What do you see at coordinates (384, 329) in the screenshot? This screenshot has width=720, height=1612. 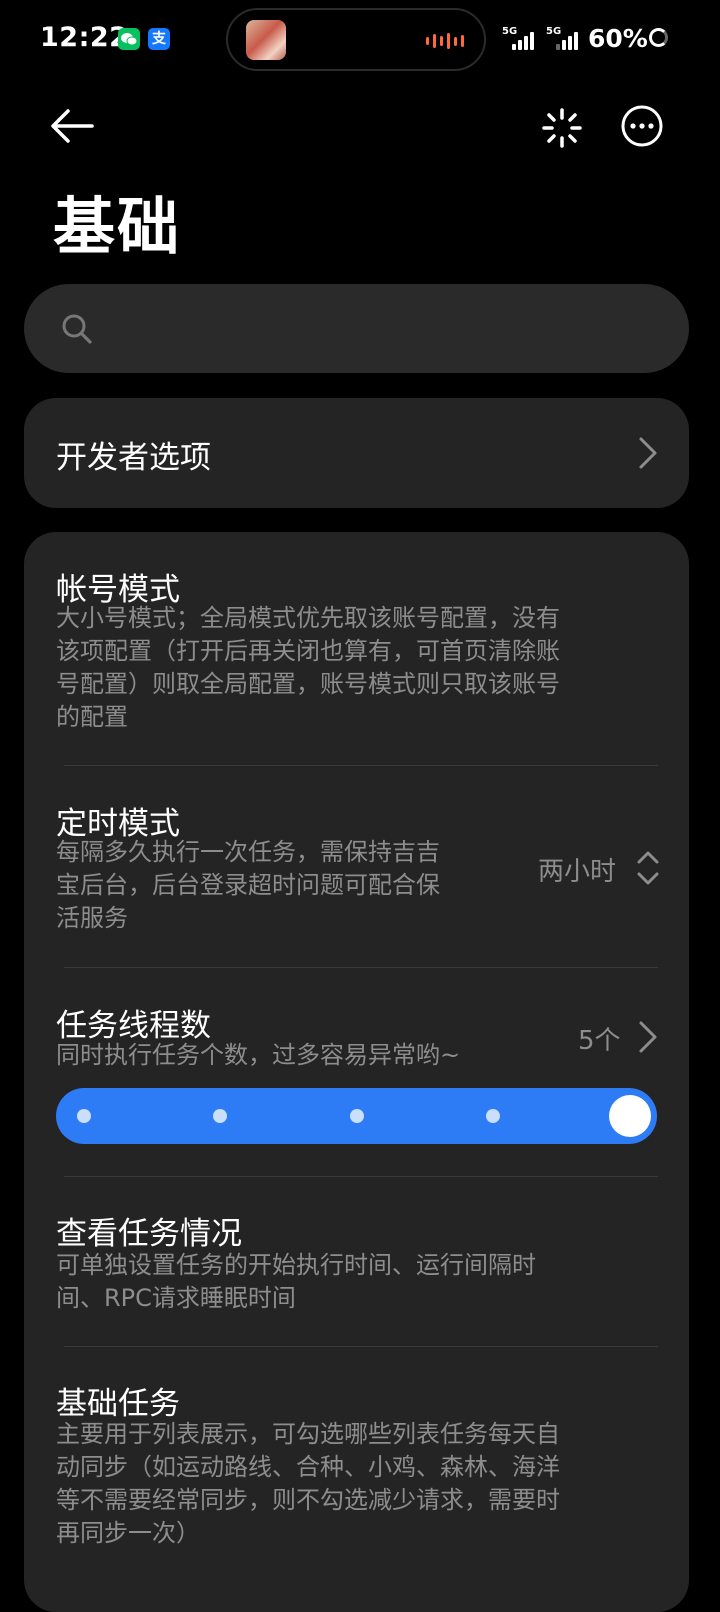 I see `search-input` at bounding box center [384, 329].